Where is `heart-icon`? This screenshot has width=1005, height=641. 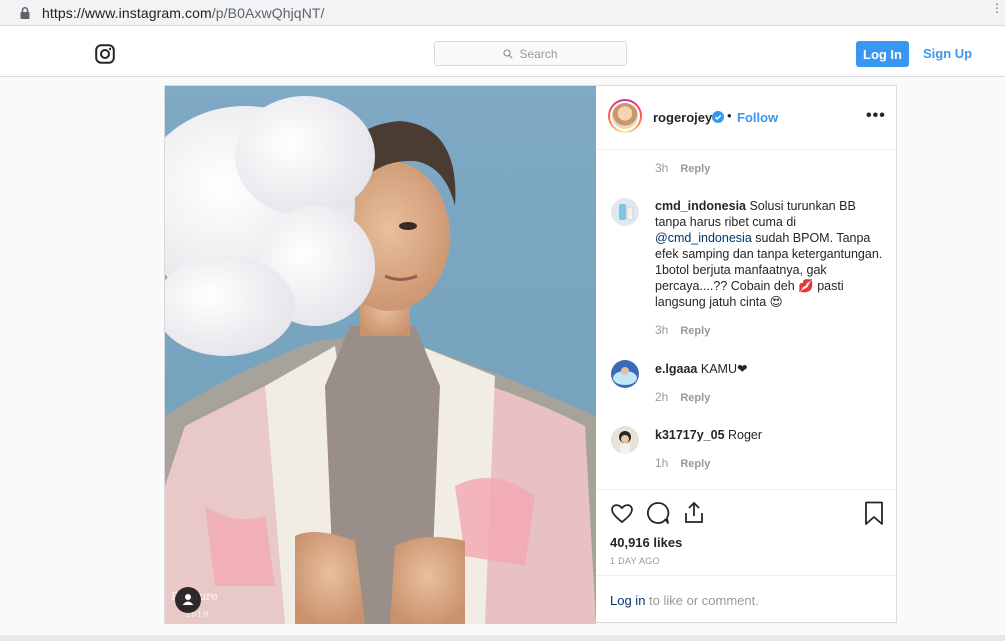 heart-icon is located at coordinates (622, 513).